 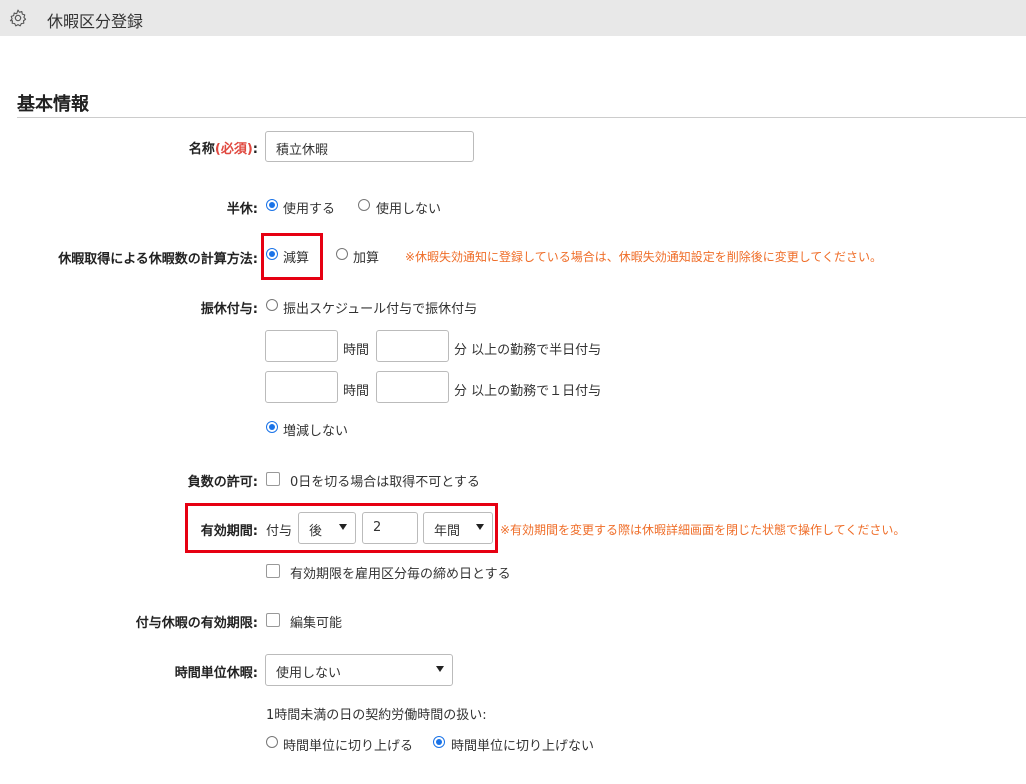 What do you see at coordinates (301, 387) in the screenshot?
I see `full-hours-input` at bounding box center [301, 387].